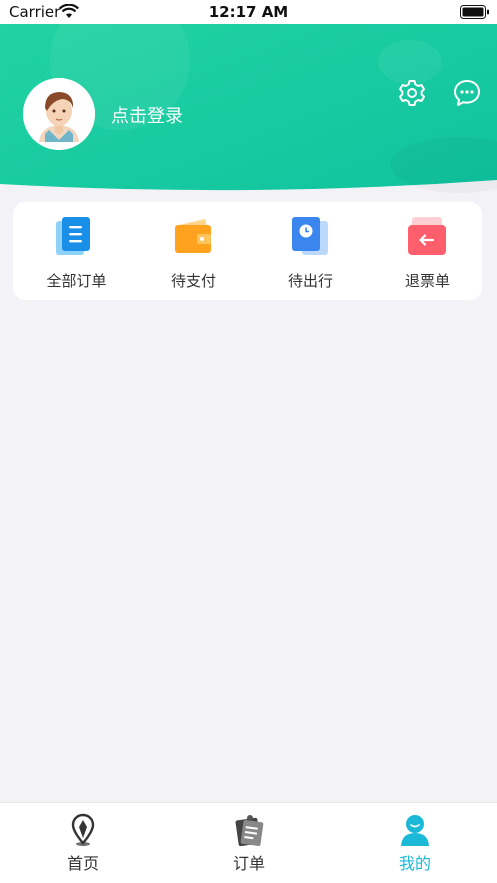  What do you see at coordinates (147, 115) in the screenshot?
I see `login-link: 点击登录` at bounding box center [147, 115].